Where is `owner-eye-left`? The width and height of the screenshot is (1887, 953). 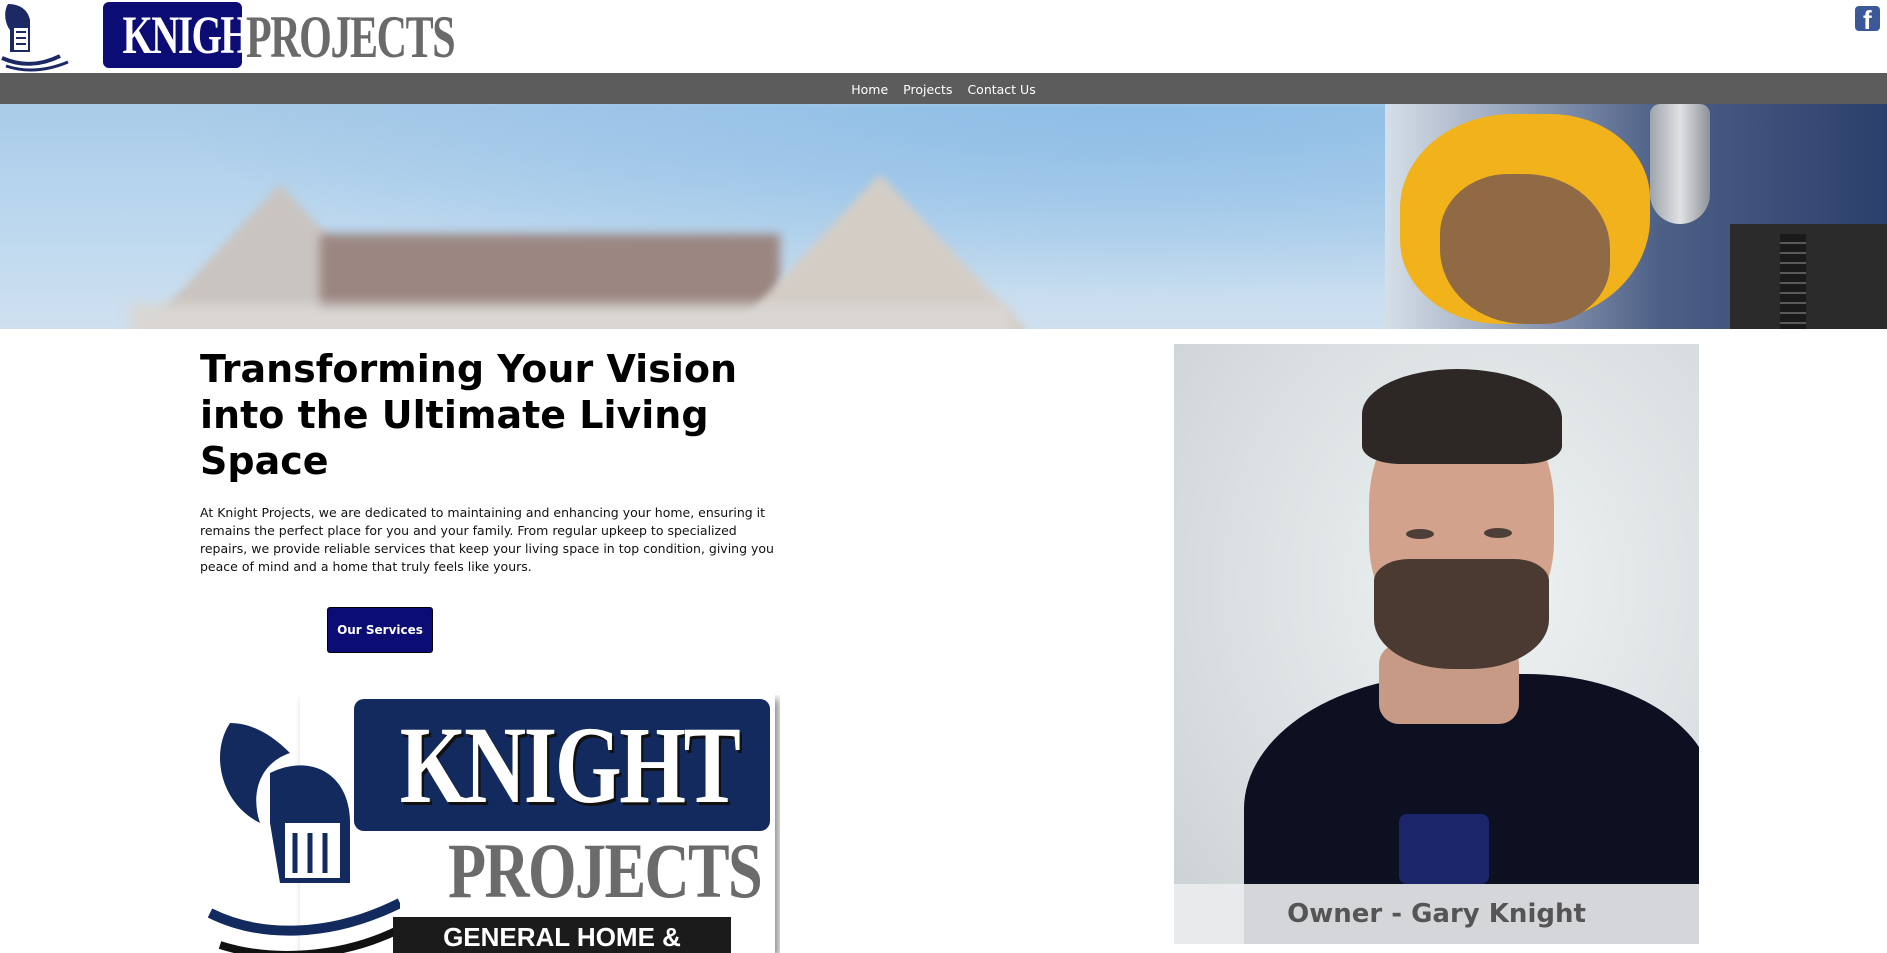 owner-eye-left is located at coordinates (1420, 534).